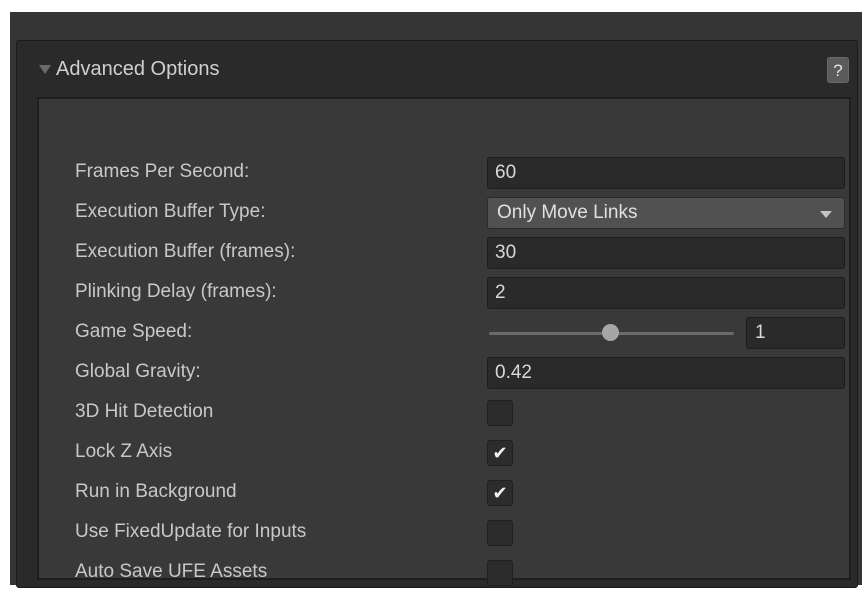  What do you see at coordinates (666, 213) in the screenshot?
I see `execution-buffer-type-dropdown: Only Move Links` at bounding box center [666, 213].